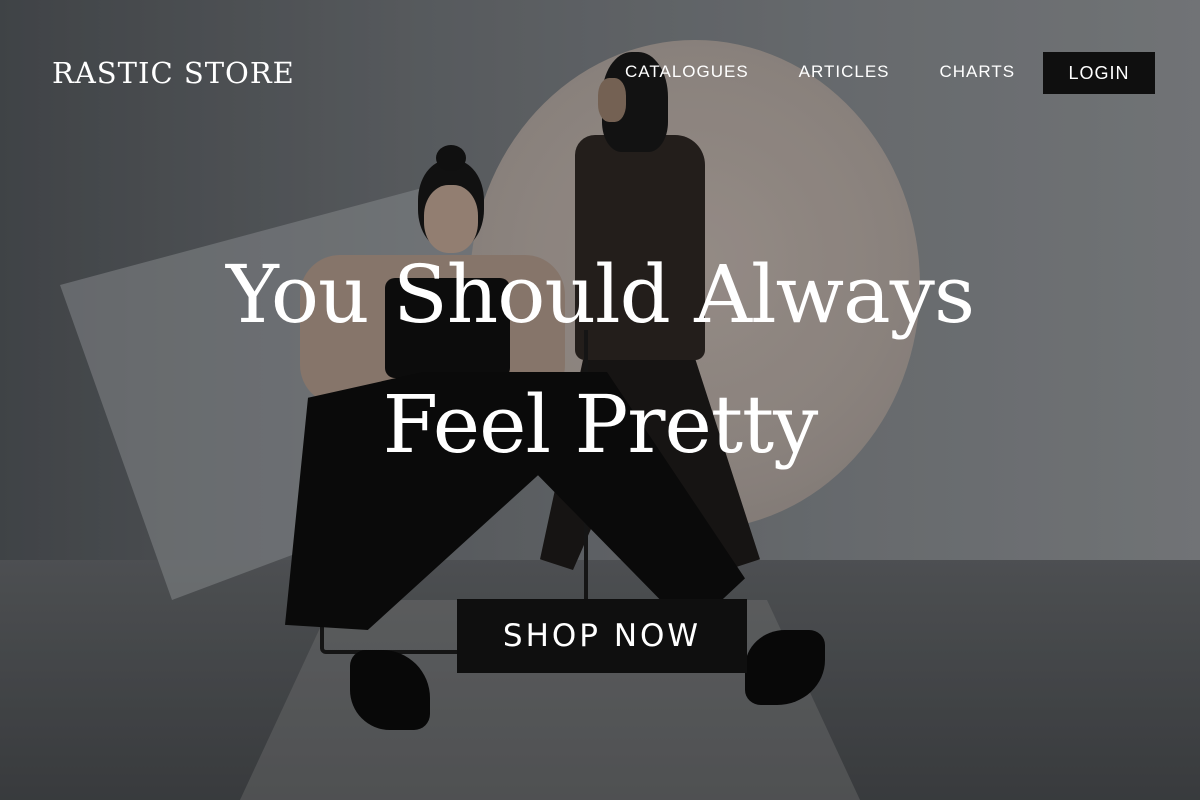 This screenshot has width=1200, height=800. Describe the element at coordinates (173, 73) in the screenshot. I see `brand-logo: RASTIC STORE` at that location.